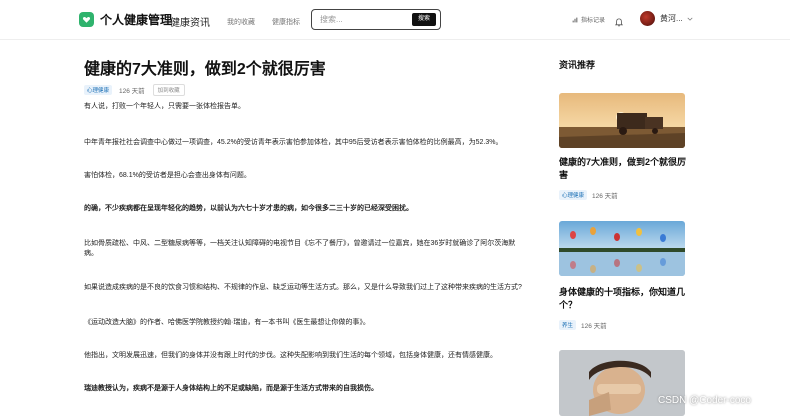 The image size is (790, 416). What do you see at coordinates (205, 69) in the screenshot?
I see `article-title: 健康的7大准则，做到2个就很厉害` at bounding box center [205, 69].